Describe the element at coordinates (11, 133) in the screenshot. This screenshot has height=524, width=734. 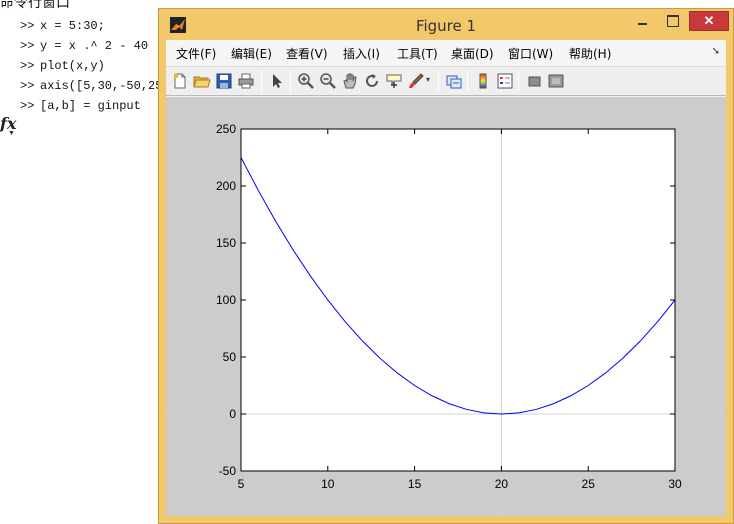
I see `chevron-down-icon: ▼` at that location.